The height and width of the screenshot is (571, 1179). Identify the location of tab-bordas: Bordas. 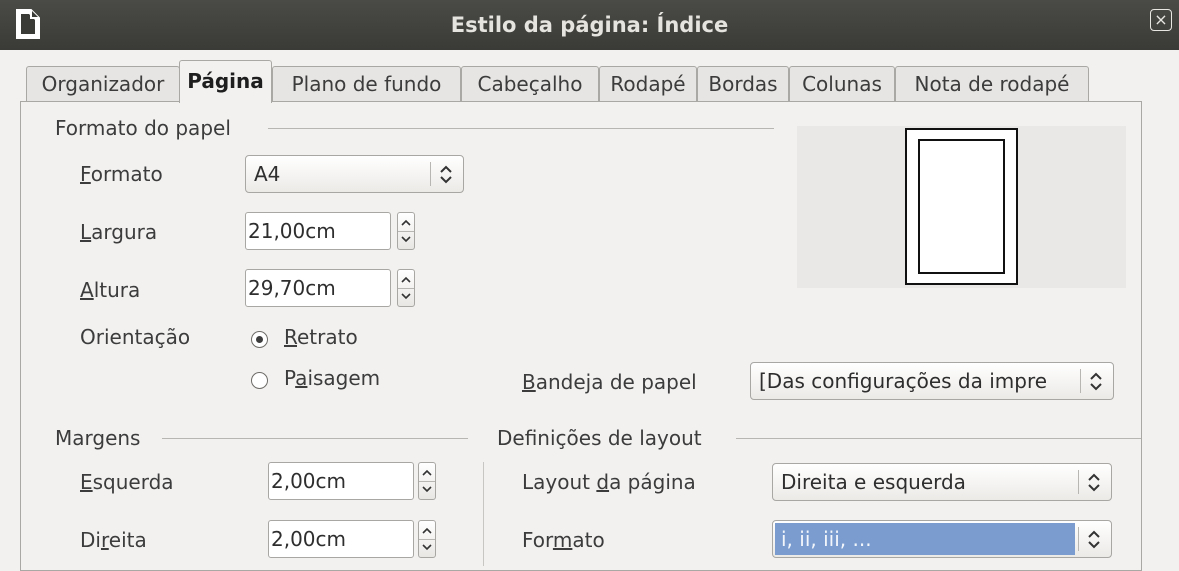
(743, 84).